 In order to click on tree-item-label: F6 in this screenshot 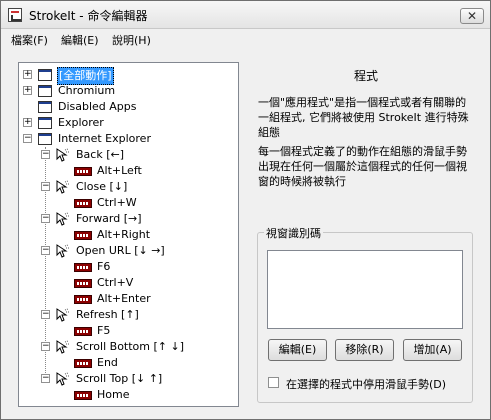, I will do `click(104, 266)`.